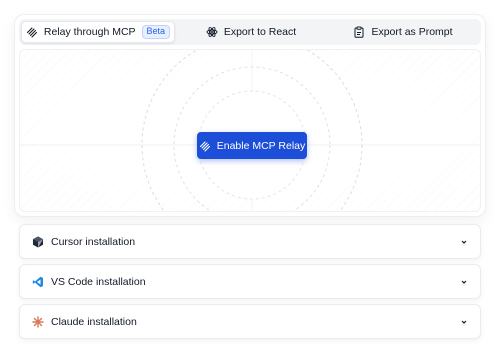 Image resolution: width=500 pixels, height=358 pixels. I want to click on relay-button-label: Enable MCP Relay, so click(261, 145).